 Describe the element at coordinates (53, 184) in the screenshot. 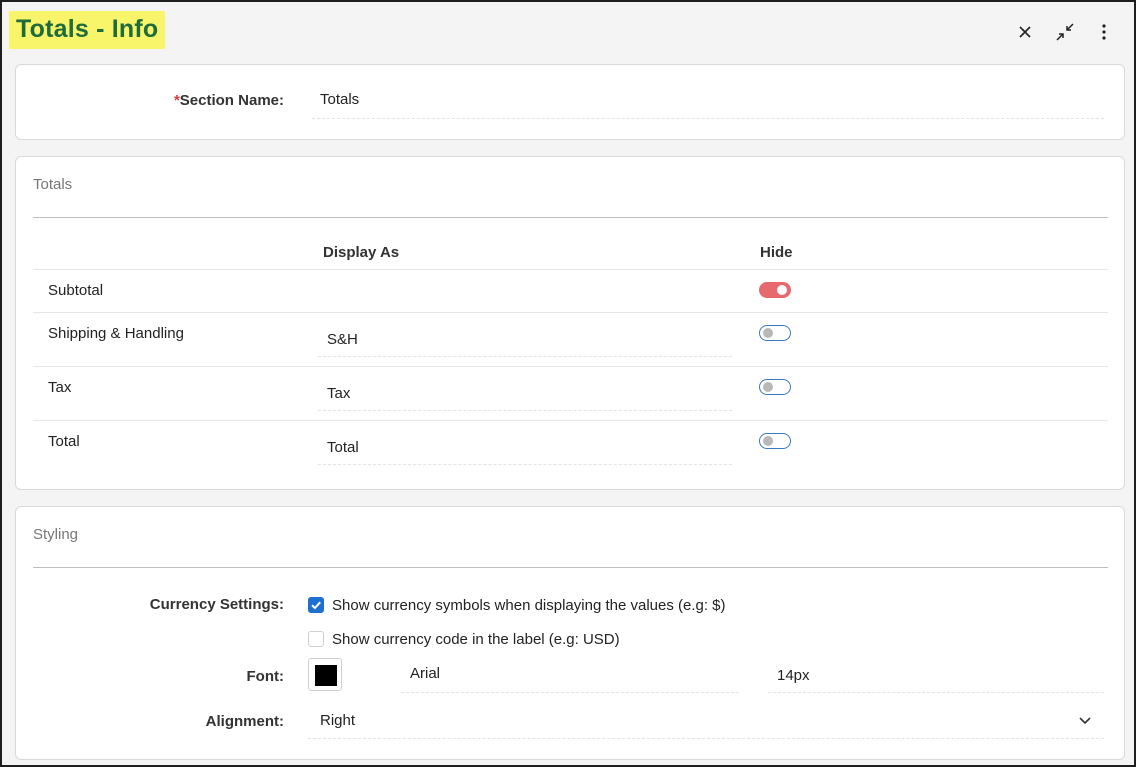

I see `totals-section-title: Totals` at that location.